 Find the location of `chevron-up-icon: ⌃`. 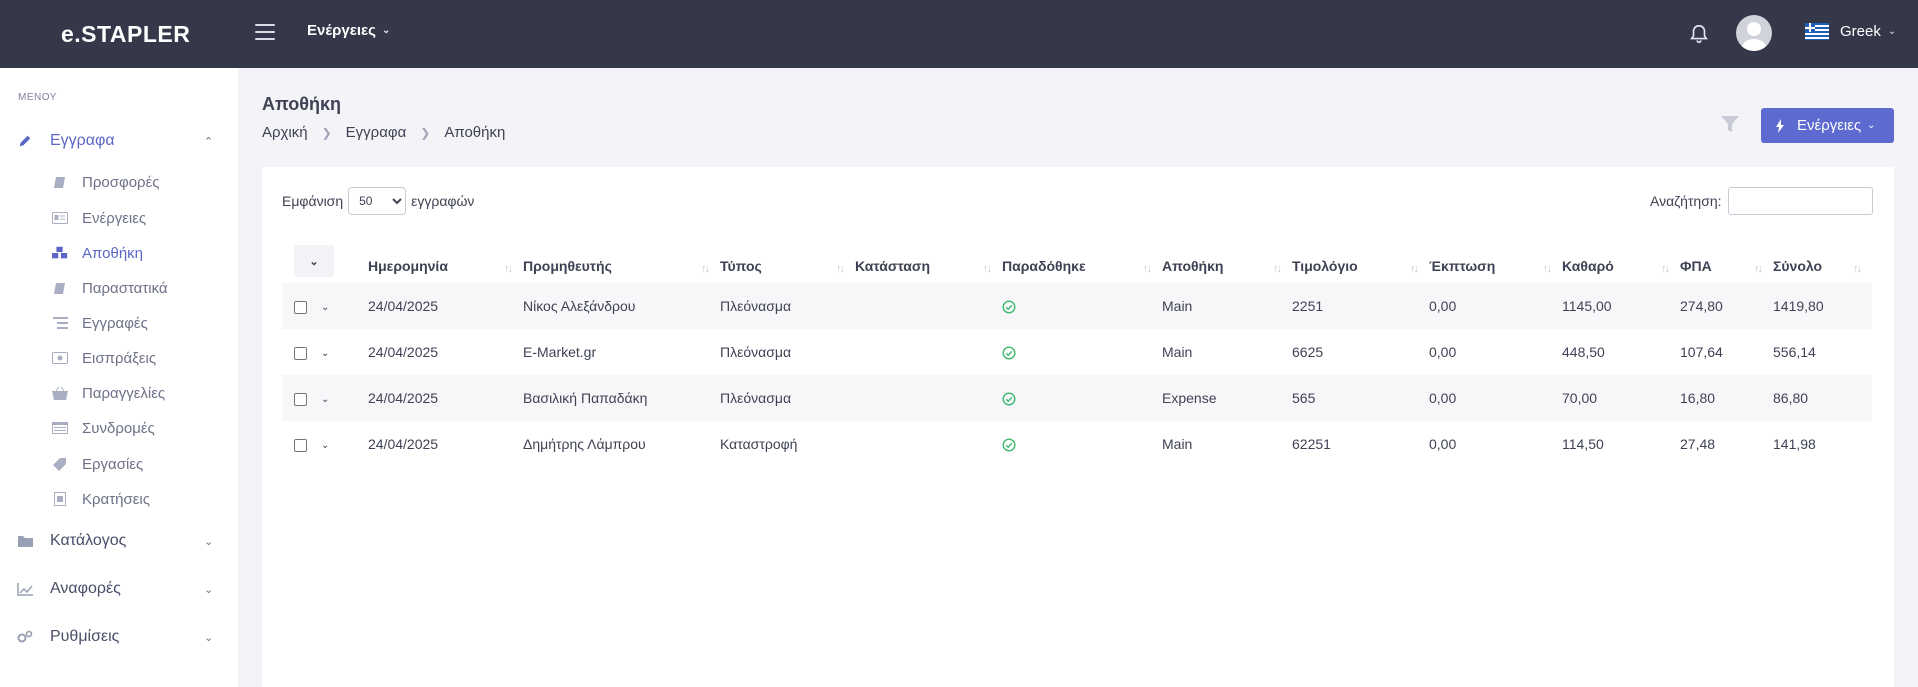

chevron-up-icon: ⌃ is located at coordinates (209, 141).